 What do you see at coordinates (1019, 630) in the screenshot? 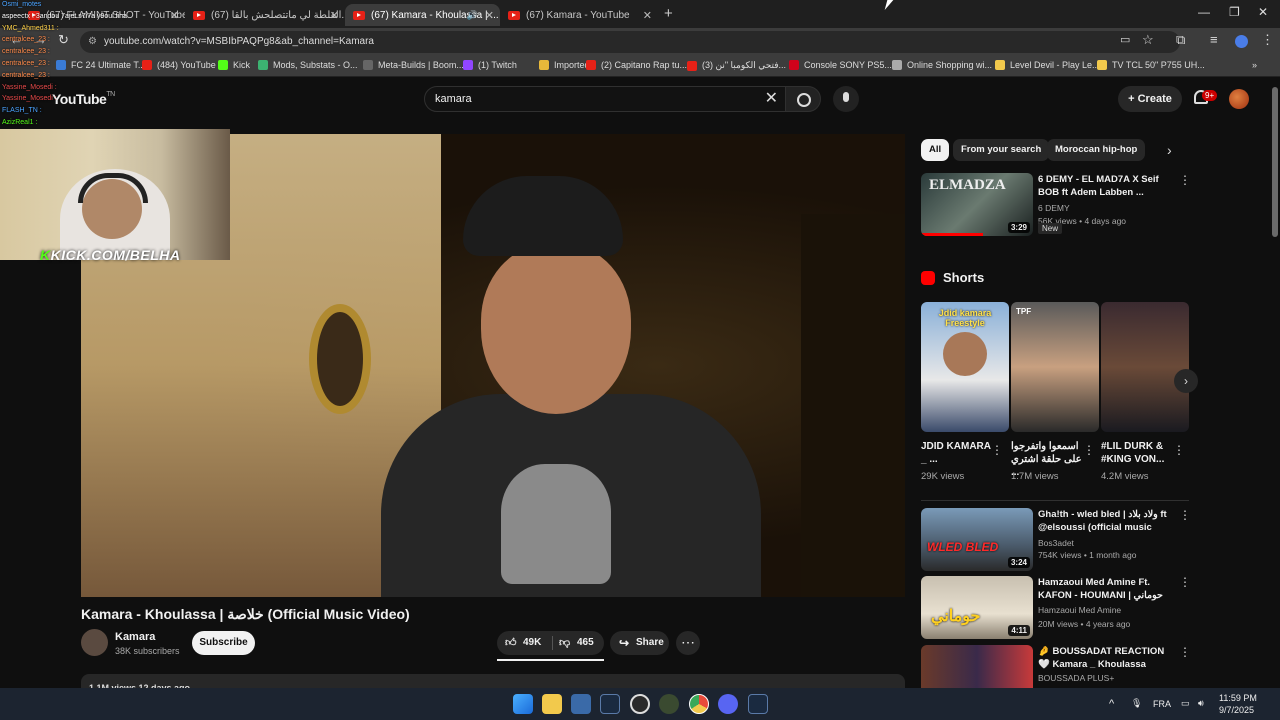
I see `duration-badge: 4:11` at bounding box center [1019, 630].